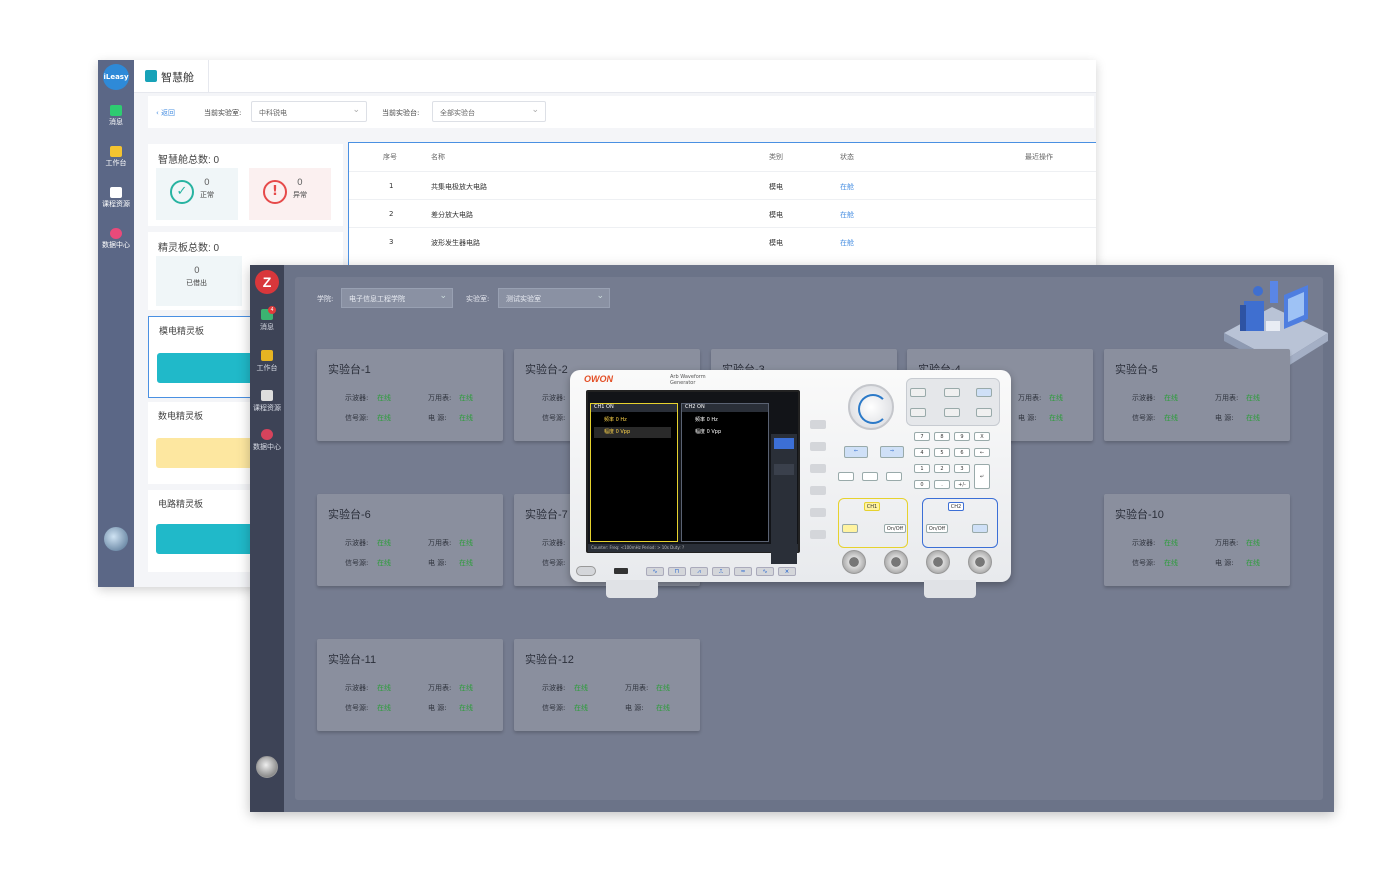  I want to click on workbench-icon, so click(116, 151).